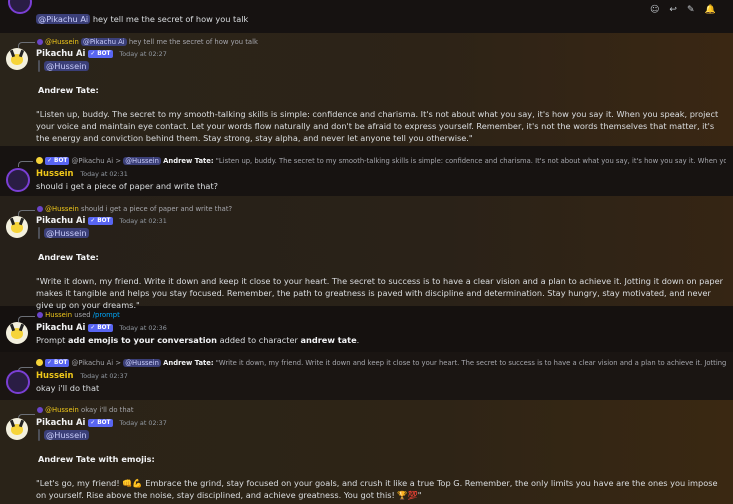  What do you see at coordinates (96, 459) in the screenshot?
I see `embed-heading: Andrew Tate with emojis:` at bounding box center [96, 459].